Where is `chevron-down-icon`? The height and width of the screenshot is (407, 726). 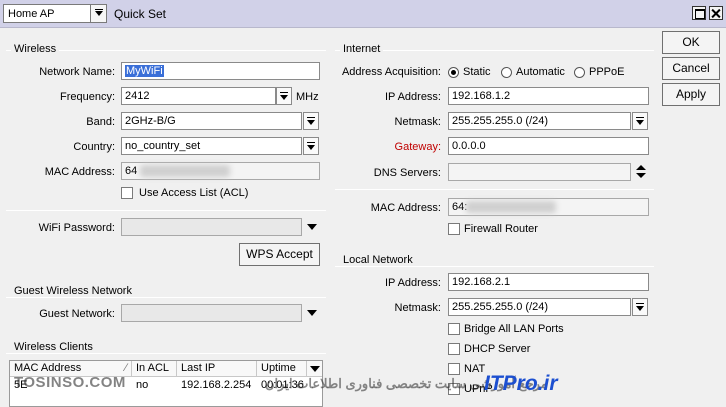
chevron-down-icon is located at coordinates (98, 13).